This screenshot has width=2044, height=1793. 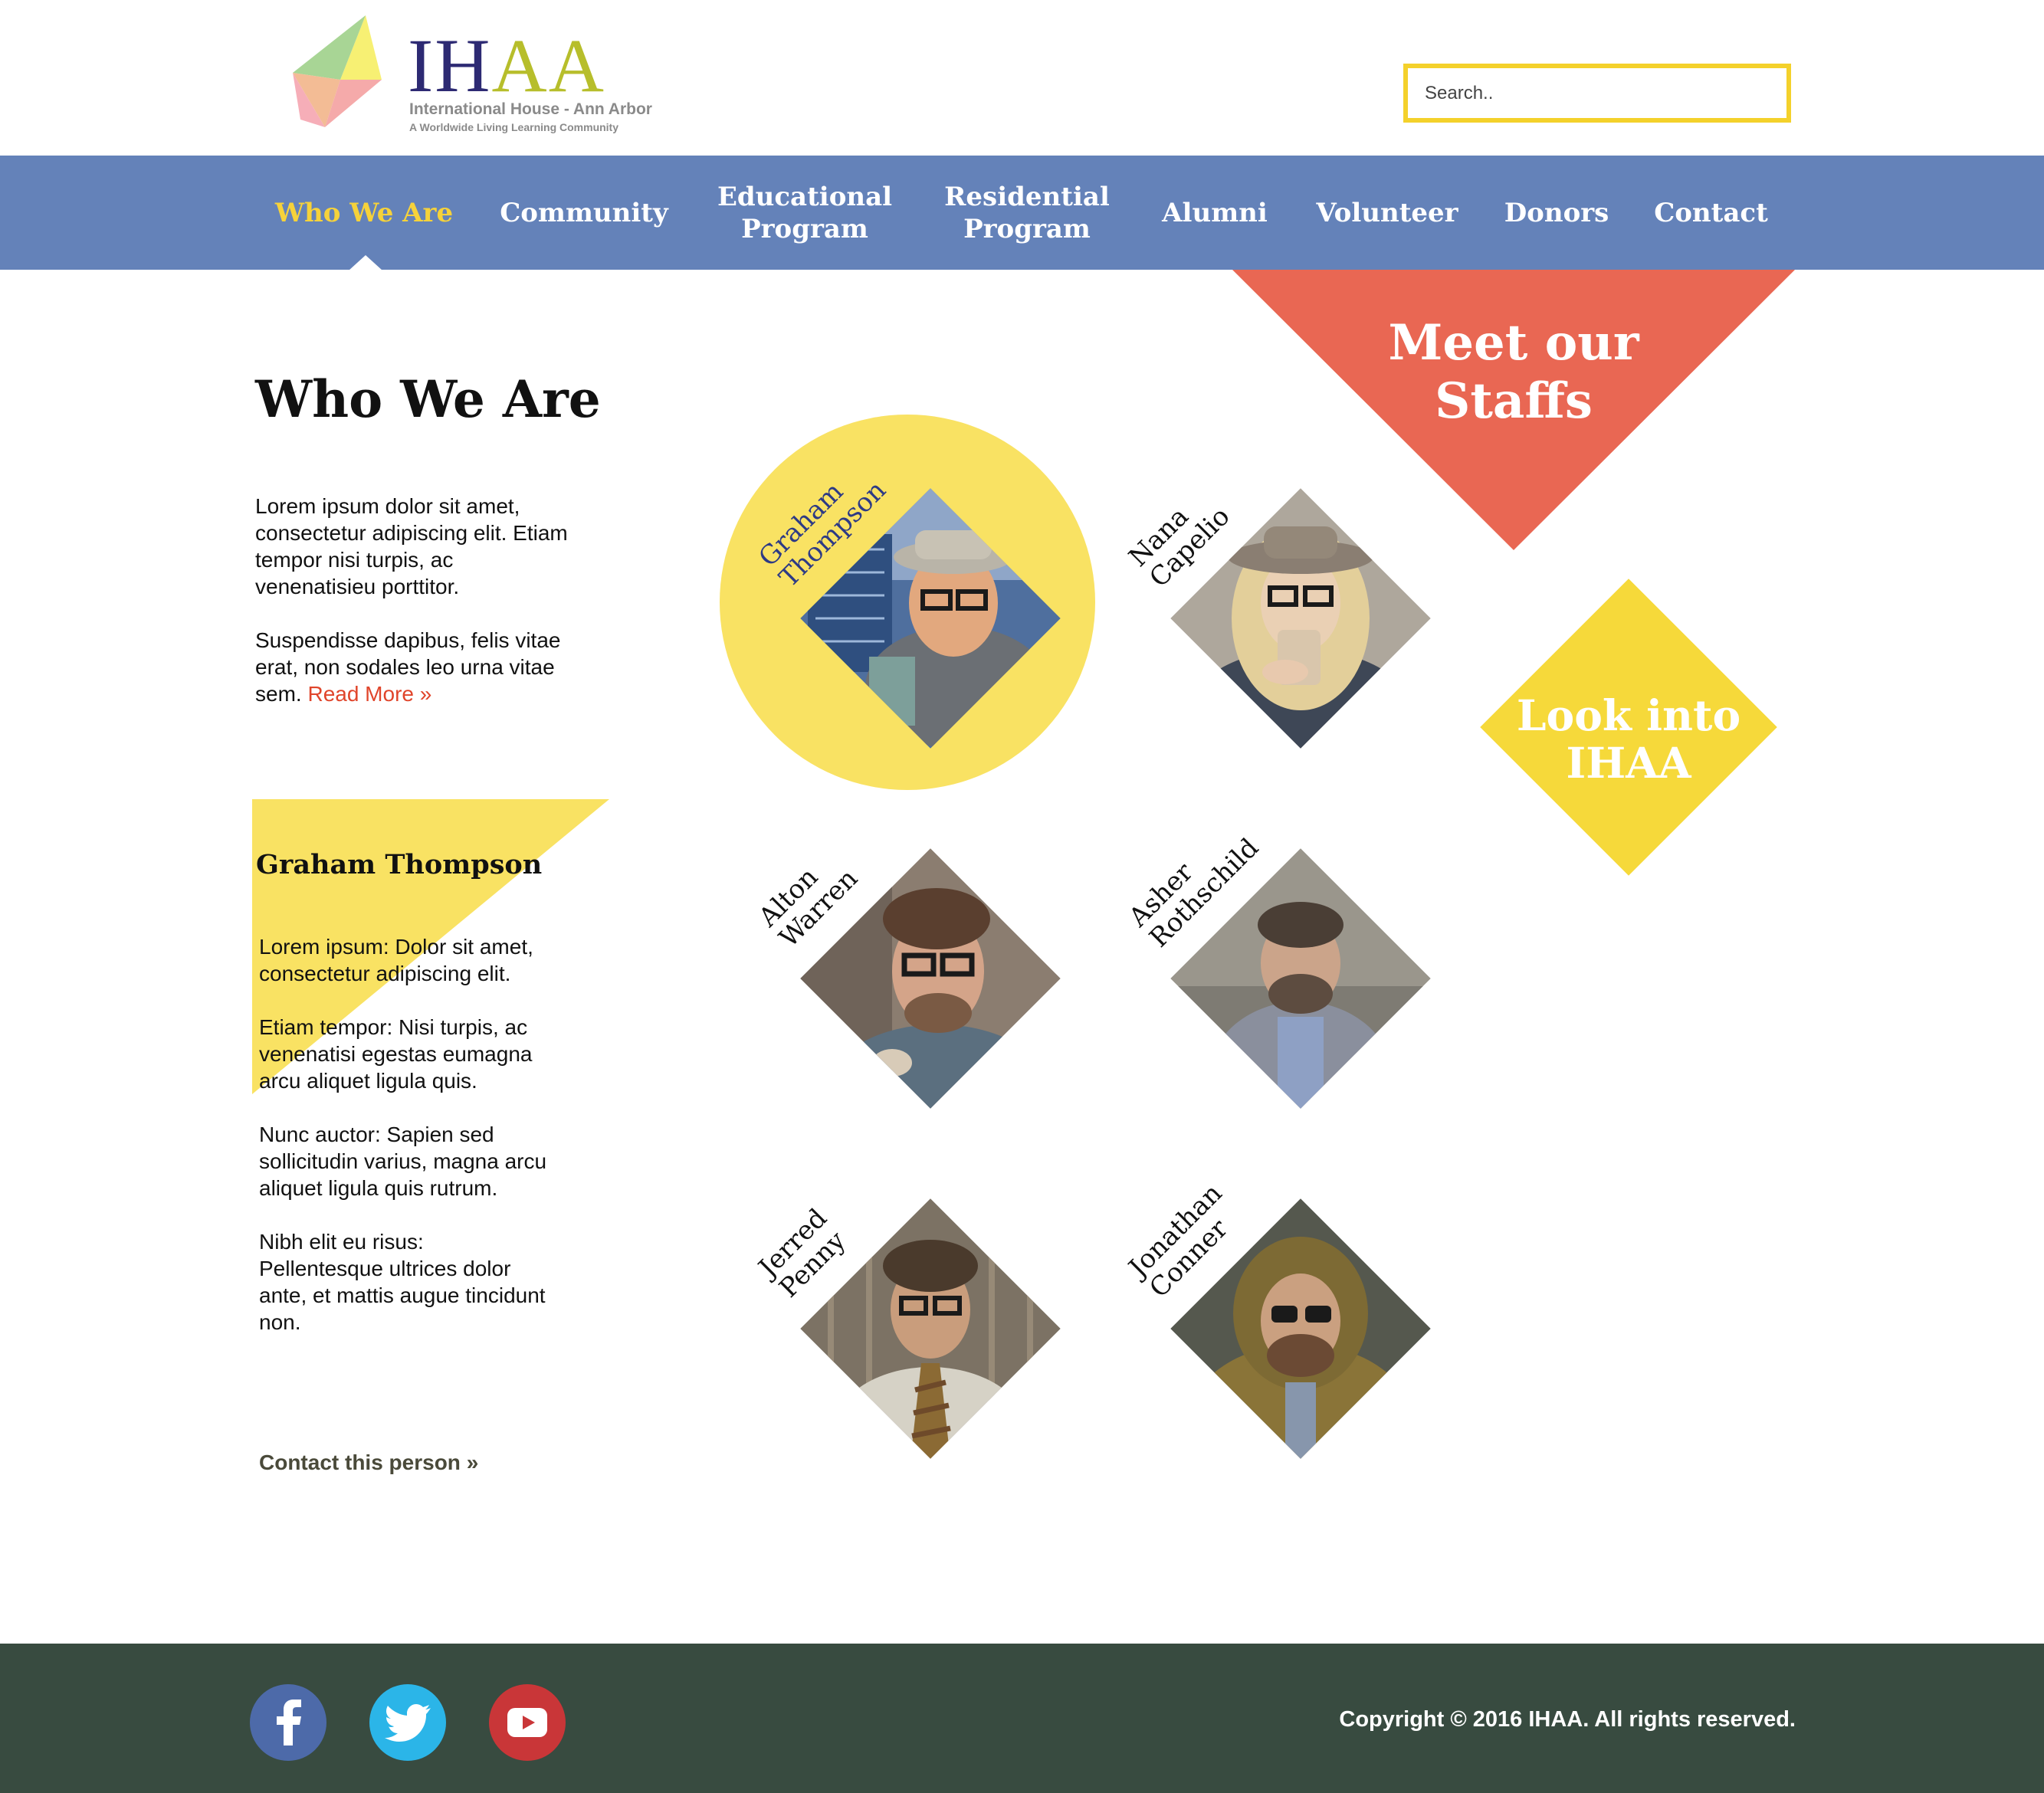 What do you see at coordinates (1027, 213) in the screenshot?
I see `nav-residential-program: Residential Program` at bounding box center [1027, 213].